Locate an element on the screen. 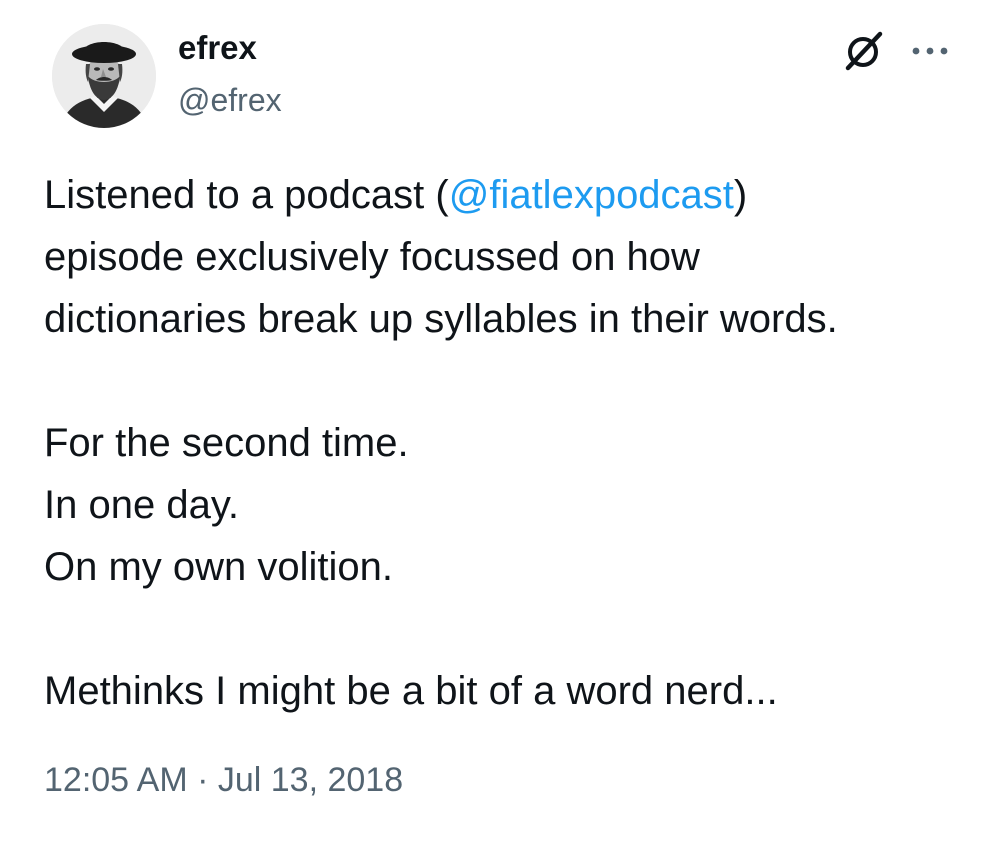 The image size is (1000, 847). tweet-timestamp: 12:05 AM · Jul 13, 2018 is located at coordinates (223, 780).